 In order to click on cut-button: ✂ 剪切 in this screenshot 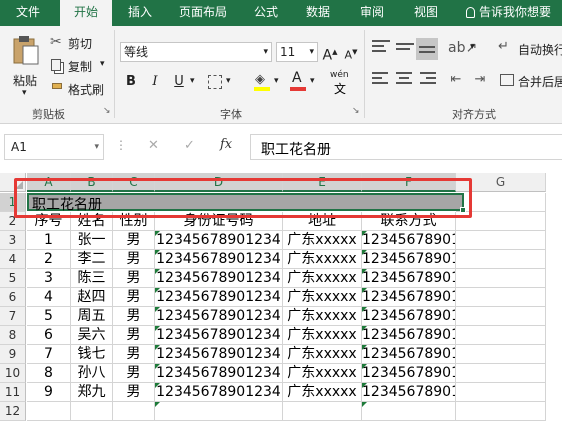, I will do `click(74, 43)`.